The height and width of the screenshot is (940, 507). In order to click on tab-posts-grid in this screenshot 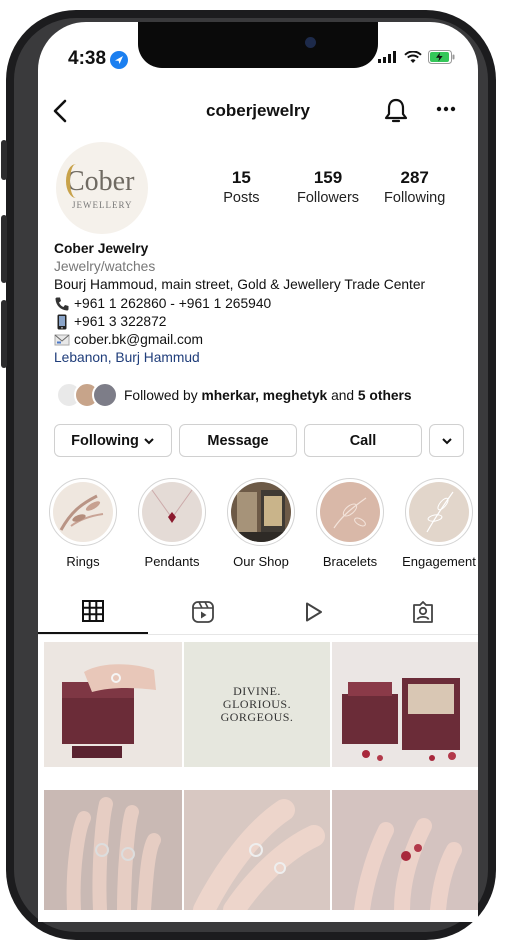, I will do `click(93, 612)`.